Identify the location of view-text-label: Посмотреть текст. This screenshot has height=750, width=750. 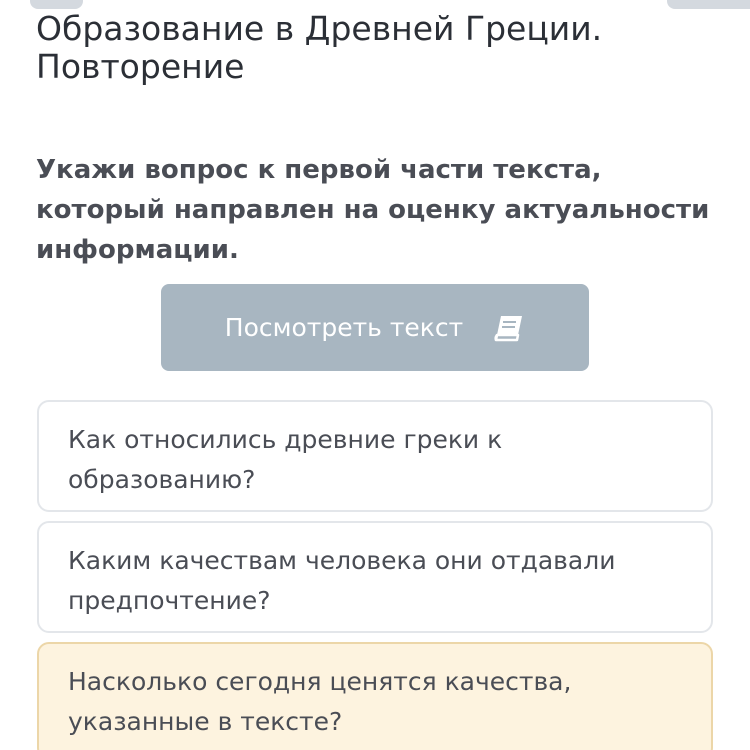
(344, 327).